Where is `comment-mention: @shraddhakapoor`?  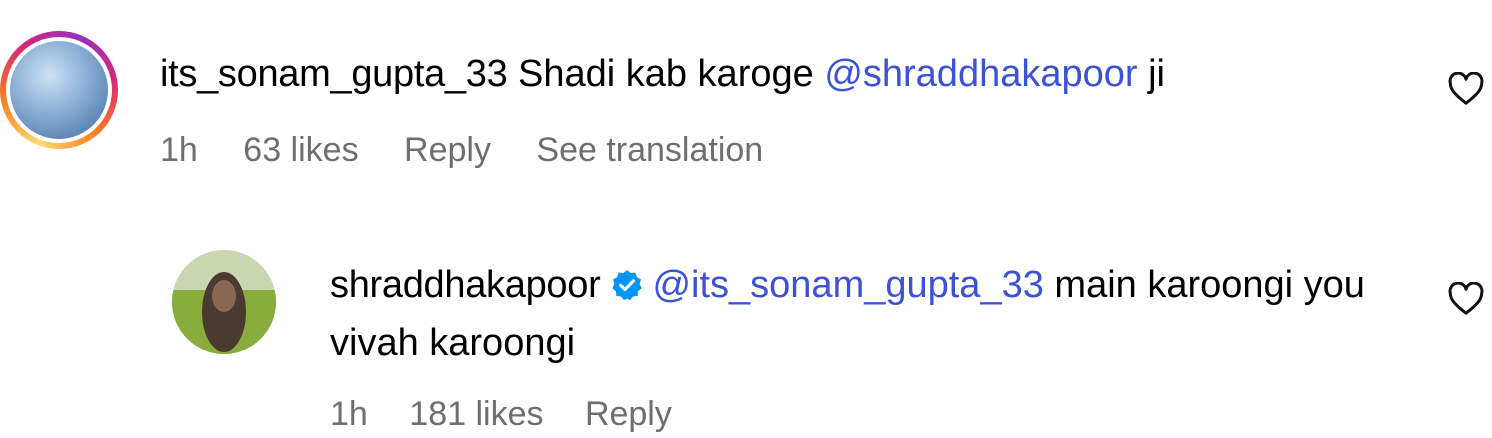
comment-mention: @shraddhakapoor is located at coordinates (980, 74).